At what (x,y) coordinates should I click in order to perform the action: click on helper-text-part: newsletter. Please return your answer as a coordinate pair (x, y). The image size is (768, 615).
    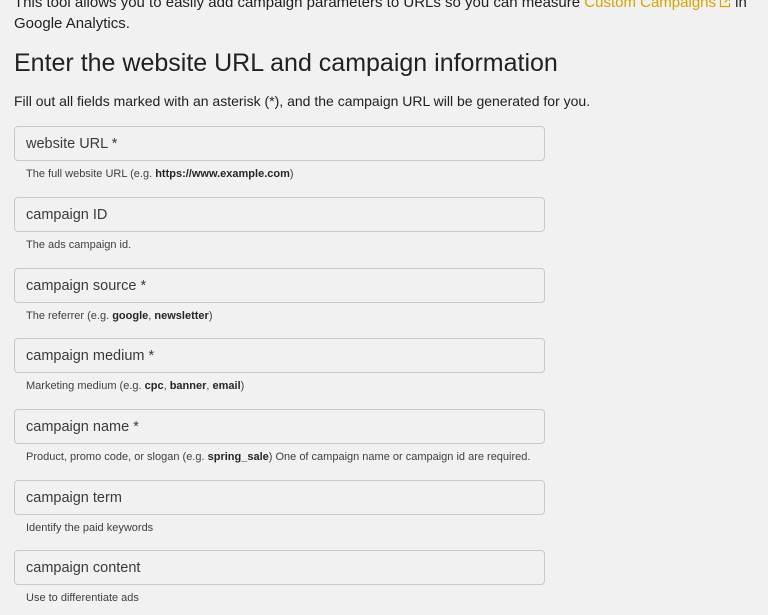
    Looking at the image, I should click on (181, 316).